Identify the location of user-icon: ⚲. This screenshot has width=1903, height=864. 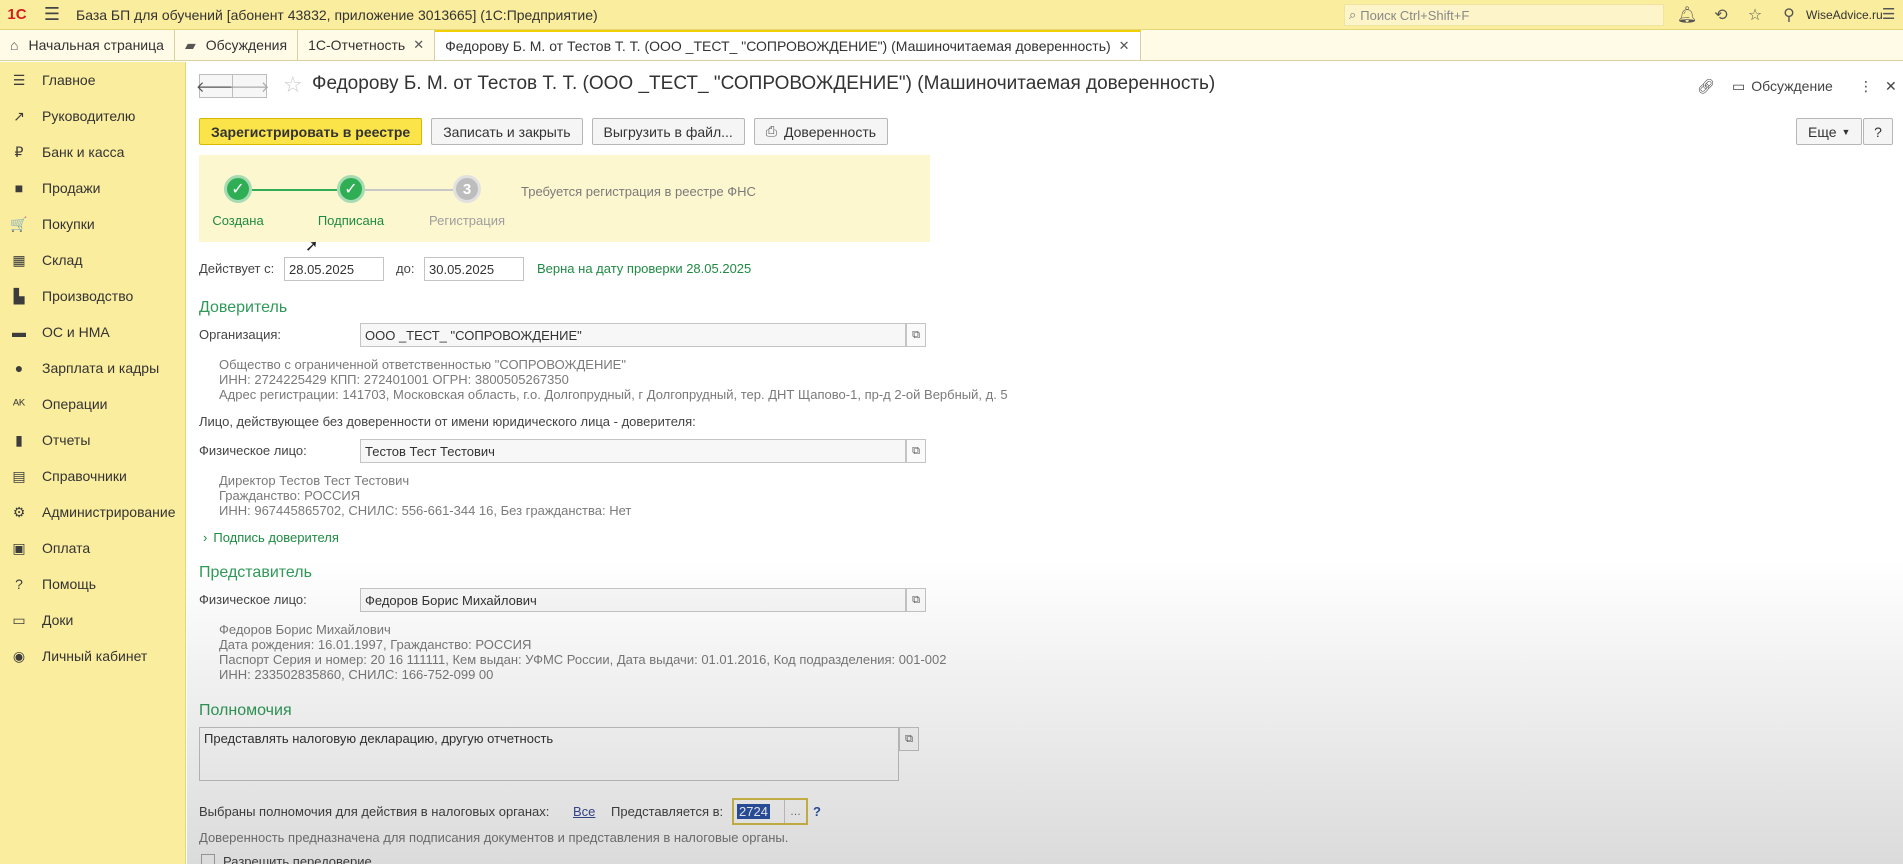
(1789, 15).